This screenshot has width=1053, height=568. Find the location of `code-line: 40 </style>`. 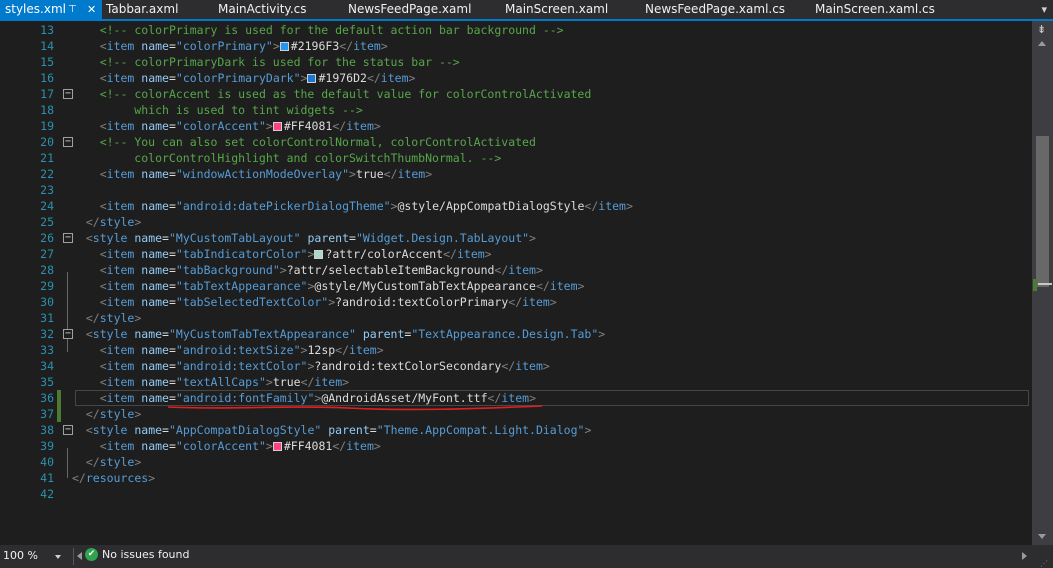

code-line: 40 </style> is located at coordinates (516, 462).